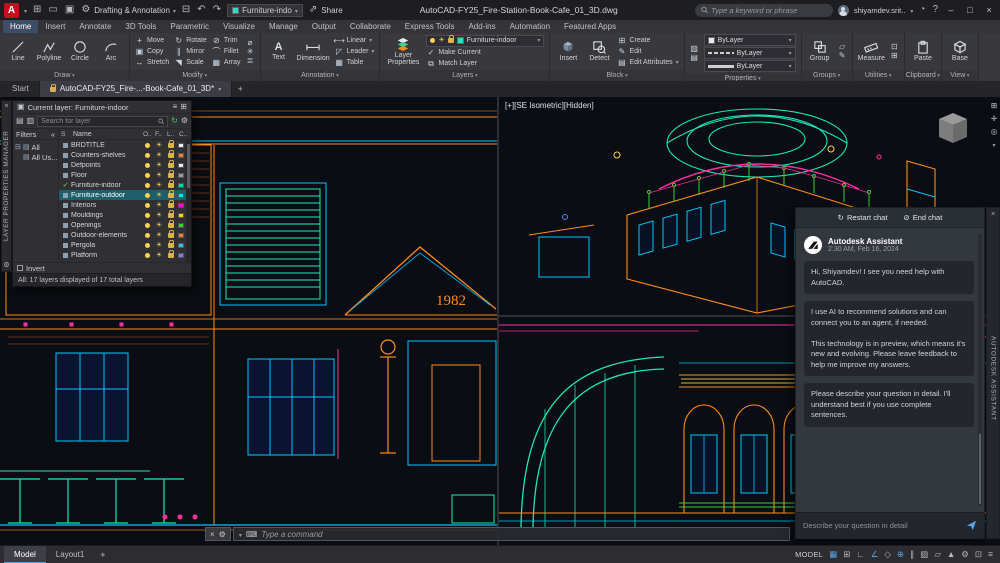  Describe the element at coordinates (842, 47) in the screenshot. I see `ungroup-button: ▱` at that location.